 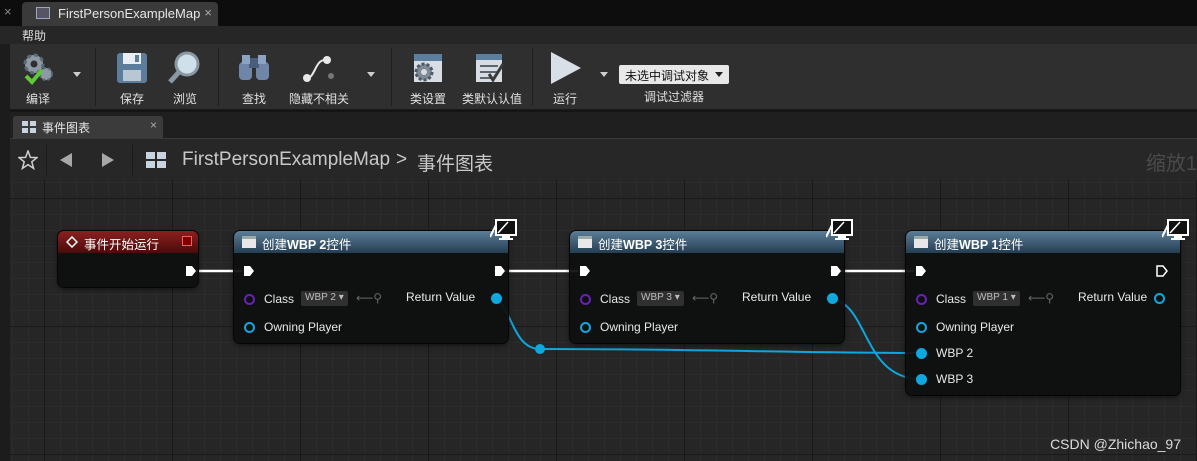 What do you see at coordinates (996, 298) in the screenshot?
I see `class-select: WBP 1 ▾` at bounding box center [996, 298].